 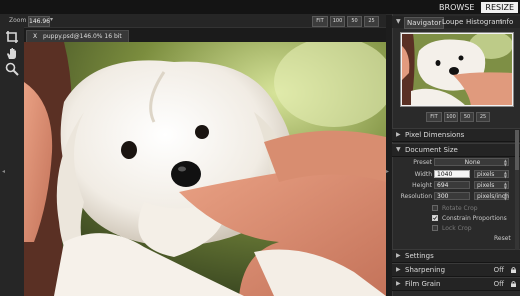 I want to click on navigator-zoom-presets: FIT 100 50 25, so click(x=458, y=117).